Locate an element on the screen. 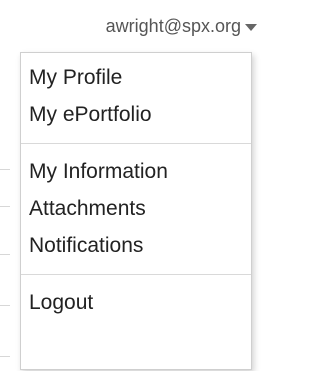  menu-item-my-eportfolio: My ePortfolio is located at coordinates (136, 114).